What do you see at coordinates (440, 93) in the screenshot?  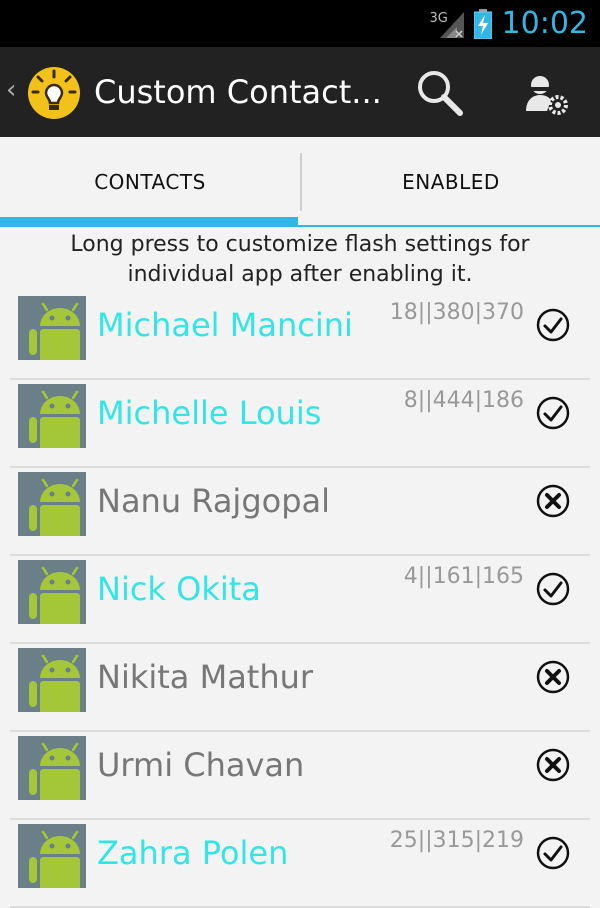 I see `search-icon` at bounding box center [440, 93].